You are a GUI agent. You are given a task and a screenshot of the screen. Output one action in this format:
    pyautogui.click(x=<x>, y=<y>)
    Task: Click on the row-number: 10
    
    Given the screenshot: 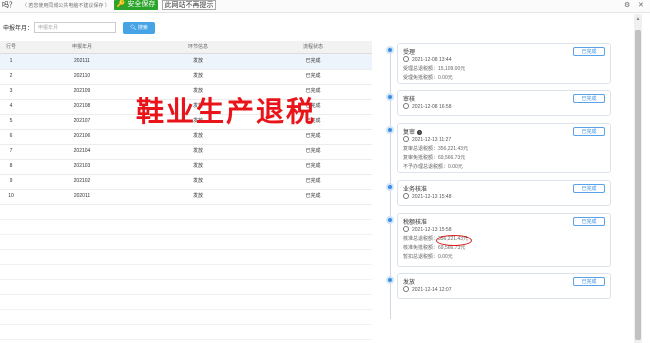 What is the action you would take?
    pyautogui.click(x=11, y=196)
    